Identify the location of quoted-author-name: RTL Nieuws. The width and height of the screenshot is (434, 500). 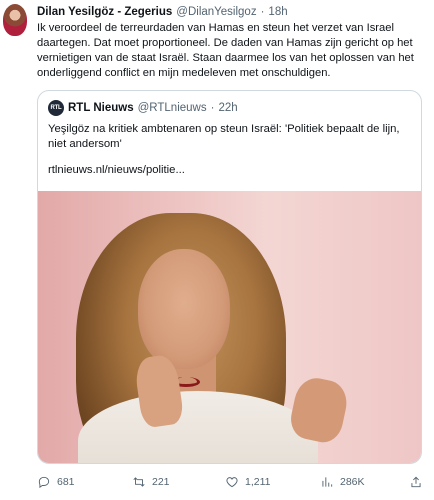
(101, 108).